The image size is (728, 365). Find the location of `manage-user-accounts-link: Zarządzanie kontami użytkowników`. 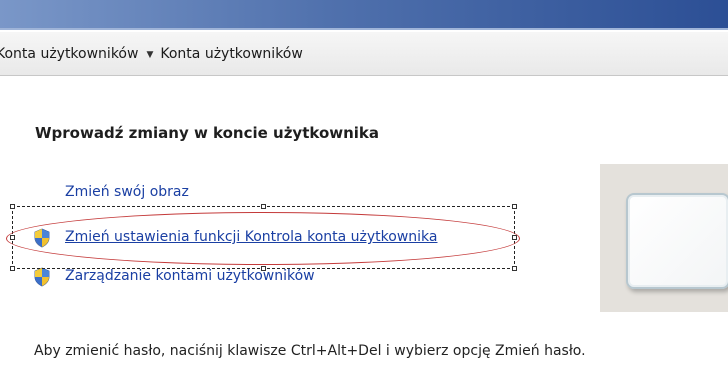

manage-user-accounts-link: Zarządzanie kontami użytkowników is located at coordinates (190, 276).